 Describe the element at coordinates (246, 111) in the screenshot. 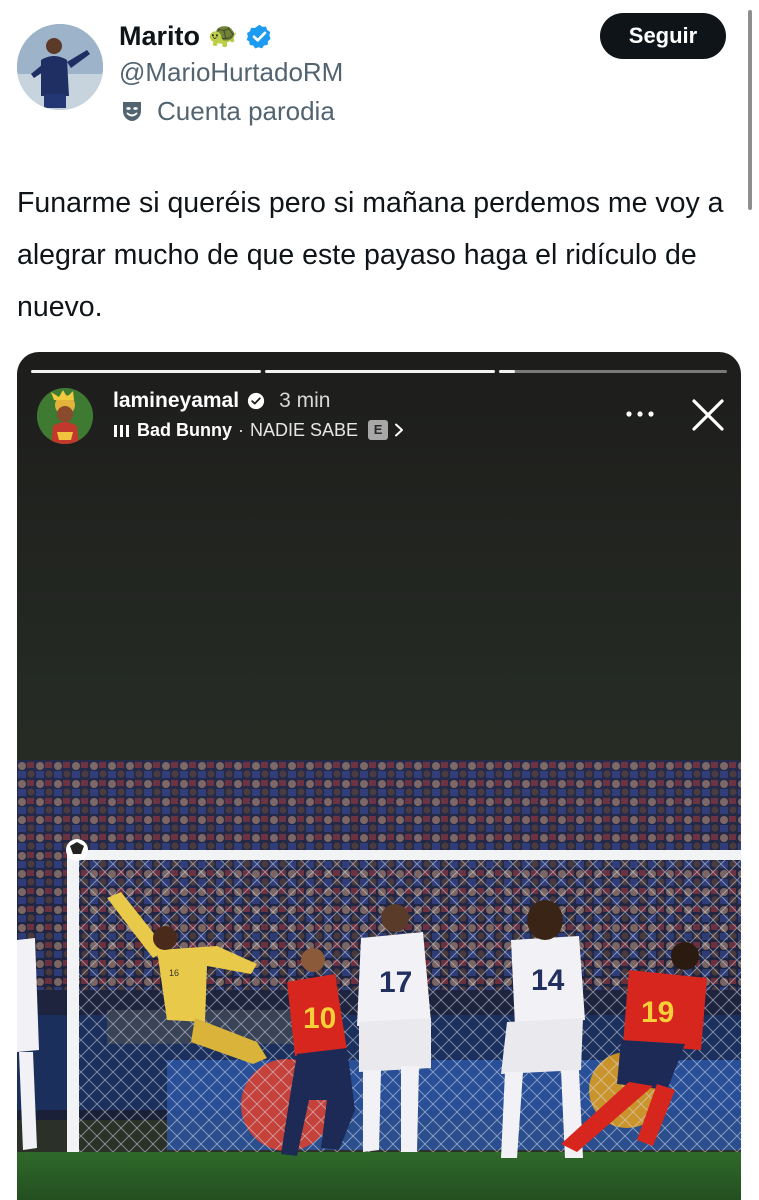

I see `parody-label-text: Cuenta parodia` at that location.